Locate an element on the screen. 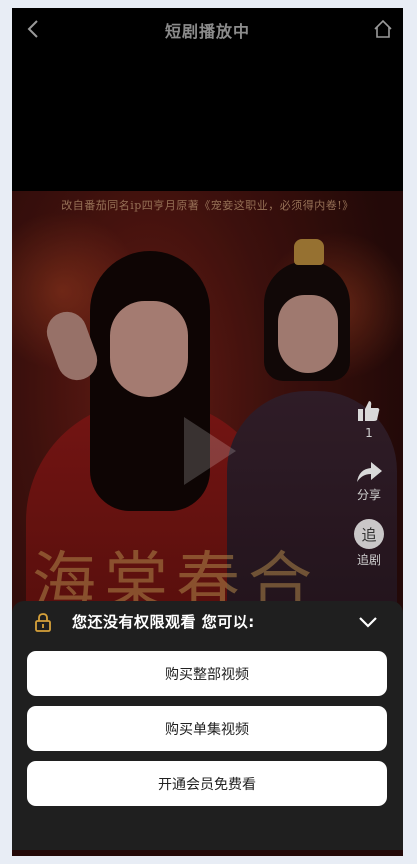 This screenshot has width=417, height=864. top-bar: 短剧播放中 is located at coordinates (207, 30).